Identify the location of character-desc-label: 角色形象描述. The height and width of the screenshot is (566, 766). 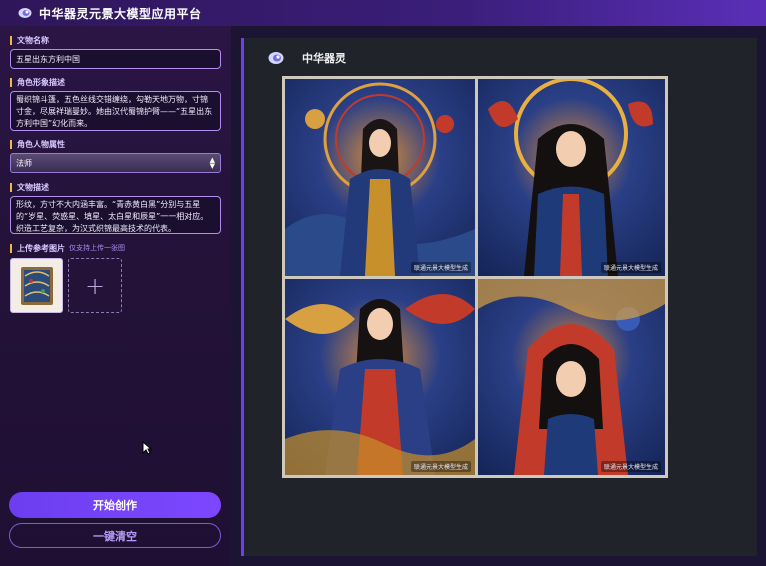
(115, 82).